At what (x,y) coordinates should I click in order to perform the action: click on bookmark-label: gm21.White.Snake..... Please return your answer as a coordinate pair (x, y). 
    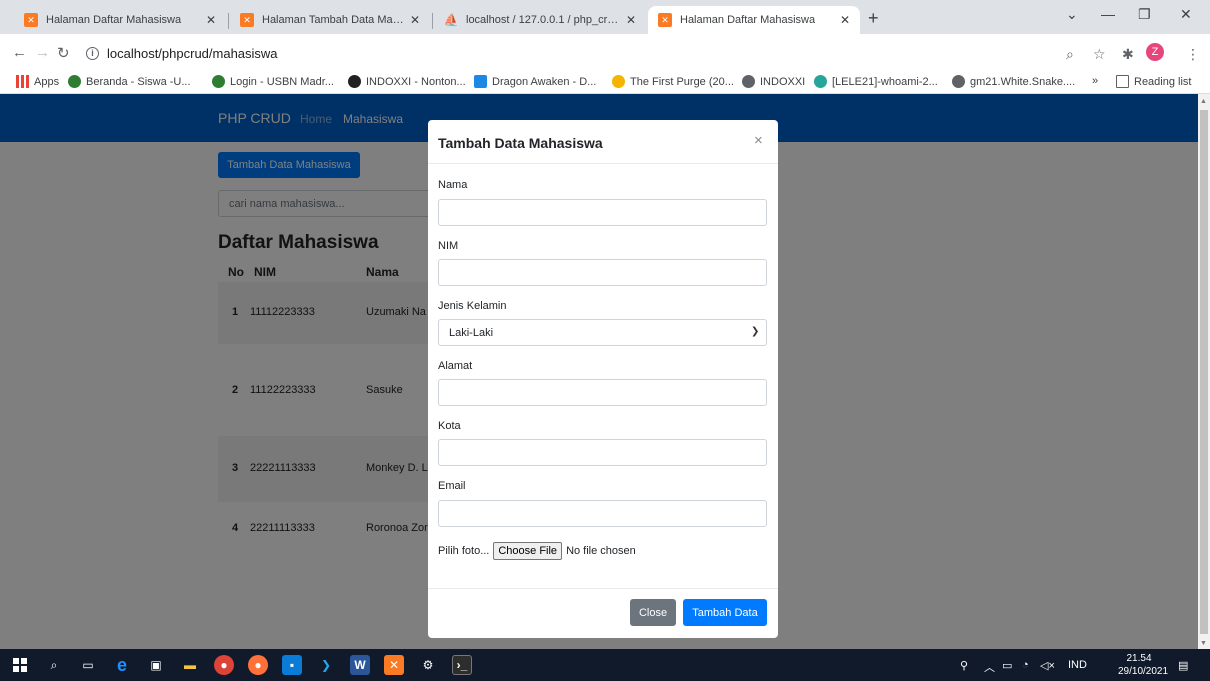
    Looking at the image, I should click on (1023, 81).